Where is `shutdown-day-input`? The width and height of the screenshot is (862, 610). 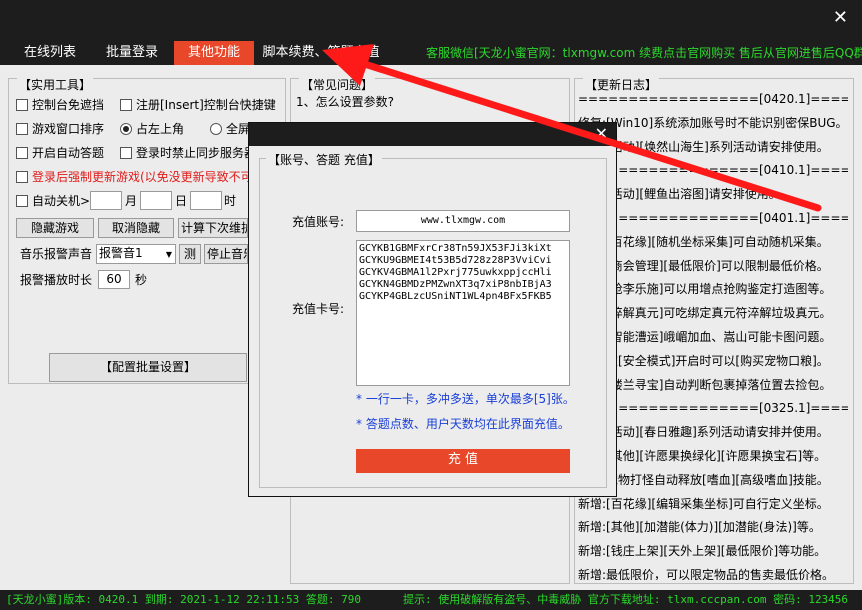
shutdown-day-input is located at coordinates (156, 200).